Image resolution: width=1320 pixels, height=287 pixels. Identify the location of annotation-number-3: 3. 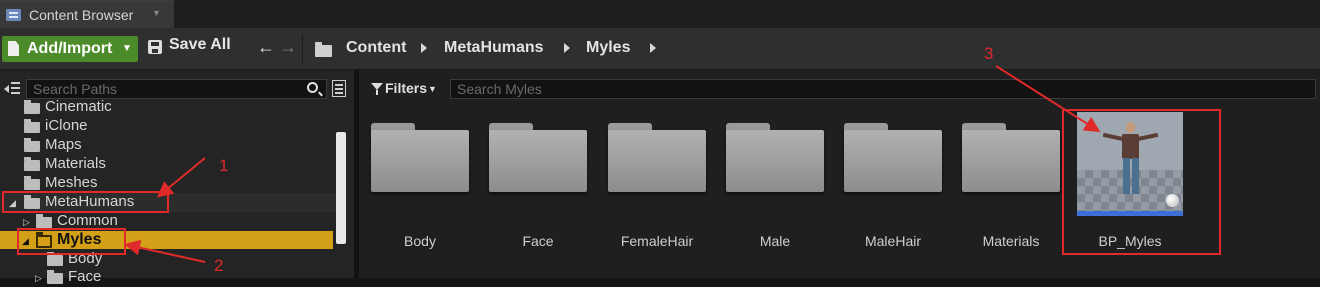
(989, 53).